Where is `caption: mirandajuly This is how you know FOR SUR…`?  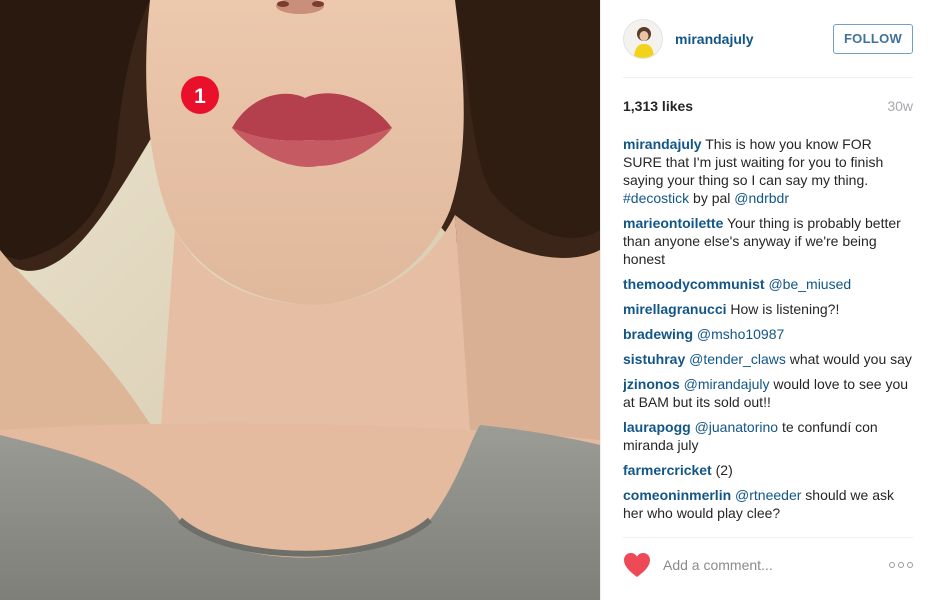 caption: mirandajuly This is how you know FOR SUR… is located at coordinates (768, 171).